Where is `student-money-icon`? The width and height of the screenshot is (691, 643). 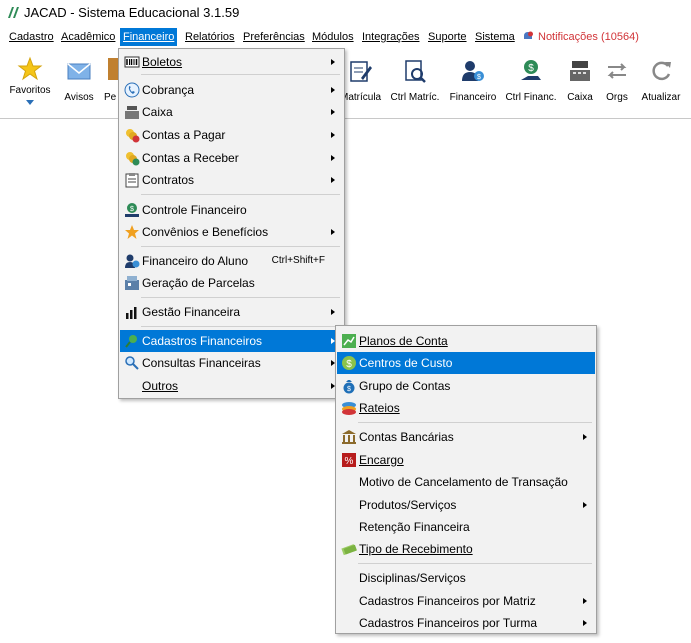
student-money-icon is located at coordinates (132, 261).